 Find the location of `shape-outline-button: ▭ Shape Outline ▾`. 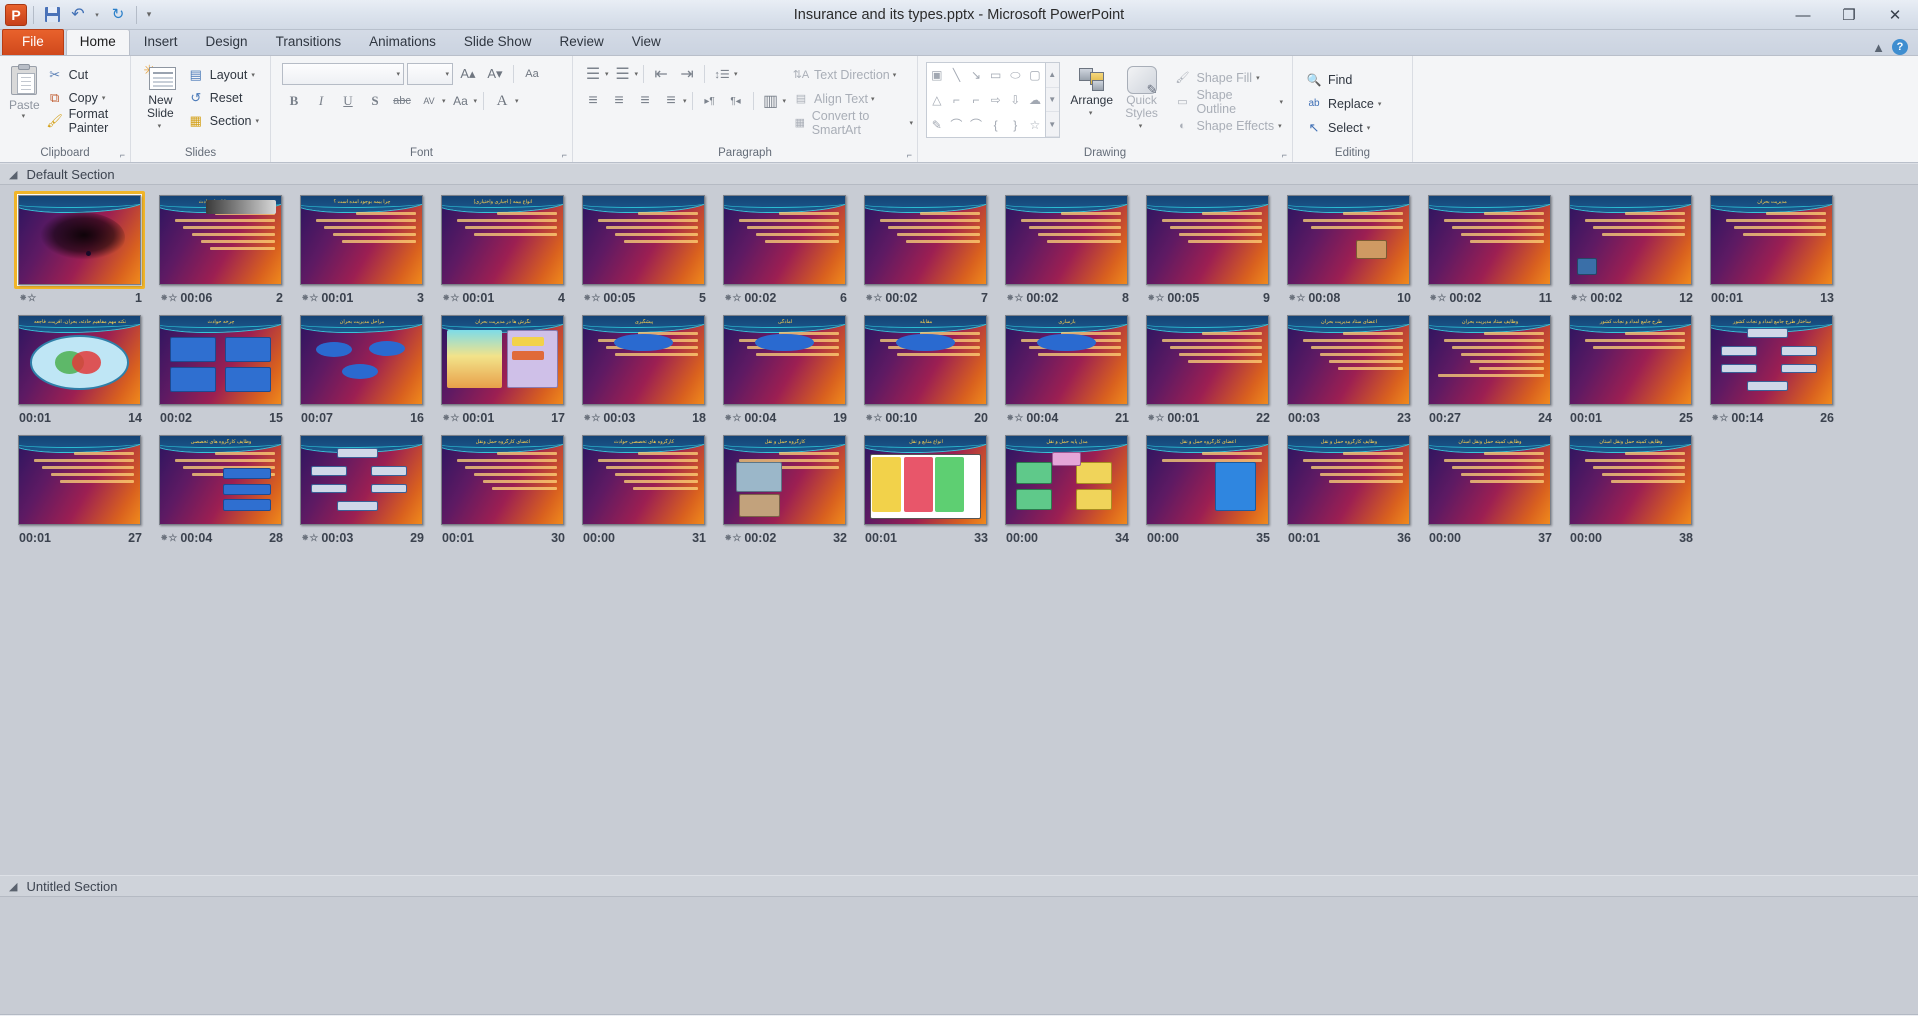

shape-outline-button: ▭ Shape Outline ▾ is located at coordinates (1229, 102).